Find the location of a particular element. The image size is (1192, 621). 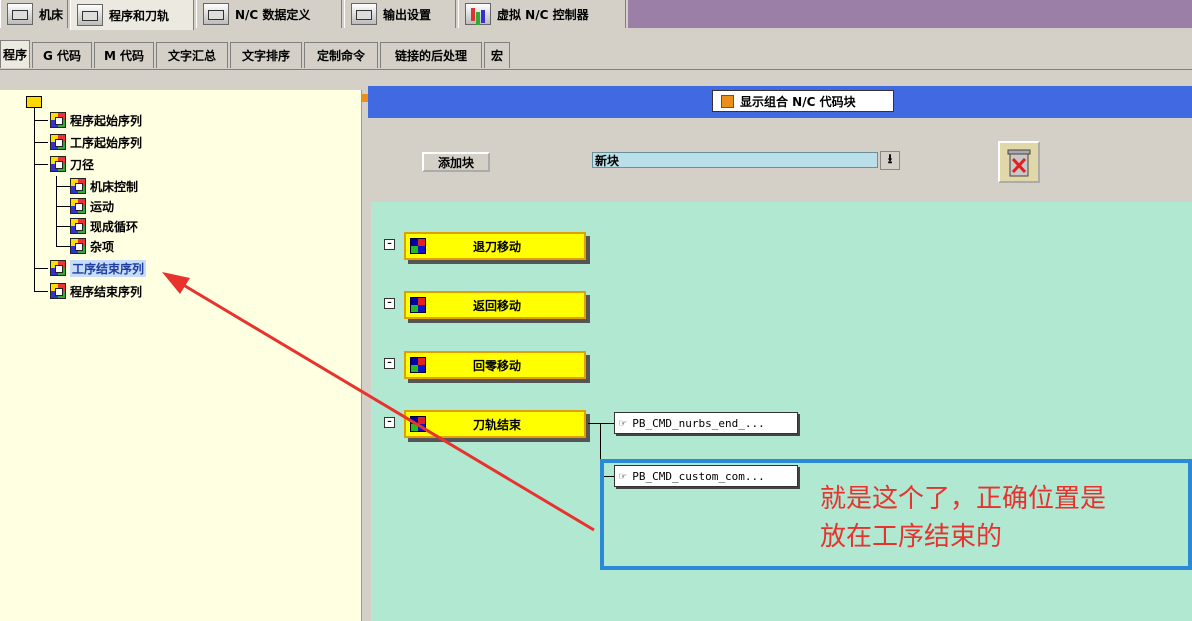

subtab-program: 程序 is located at coordinates (15, 54).